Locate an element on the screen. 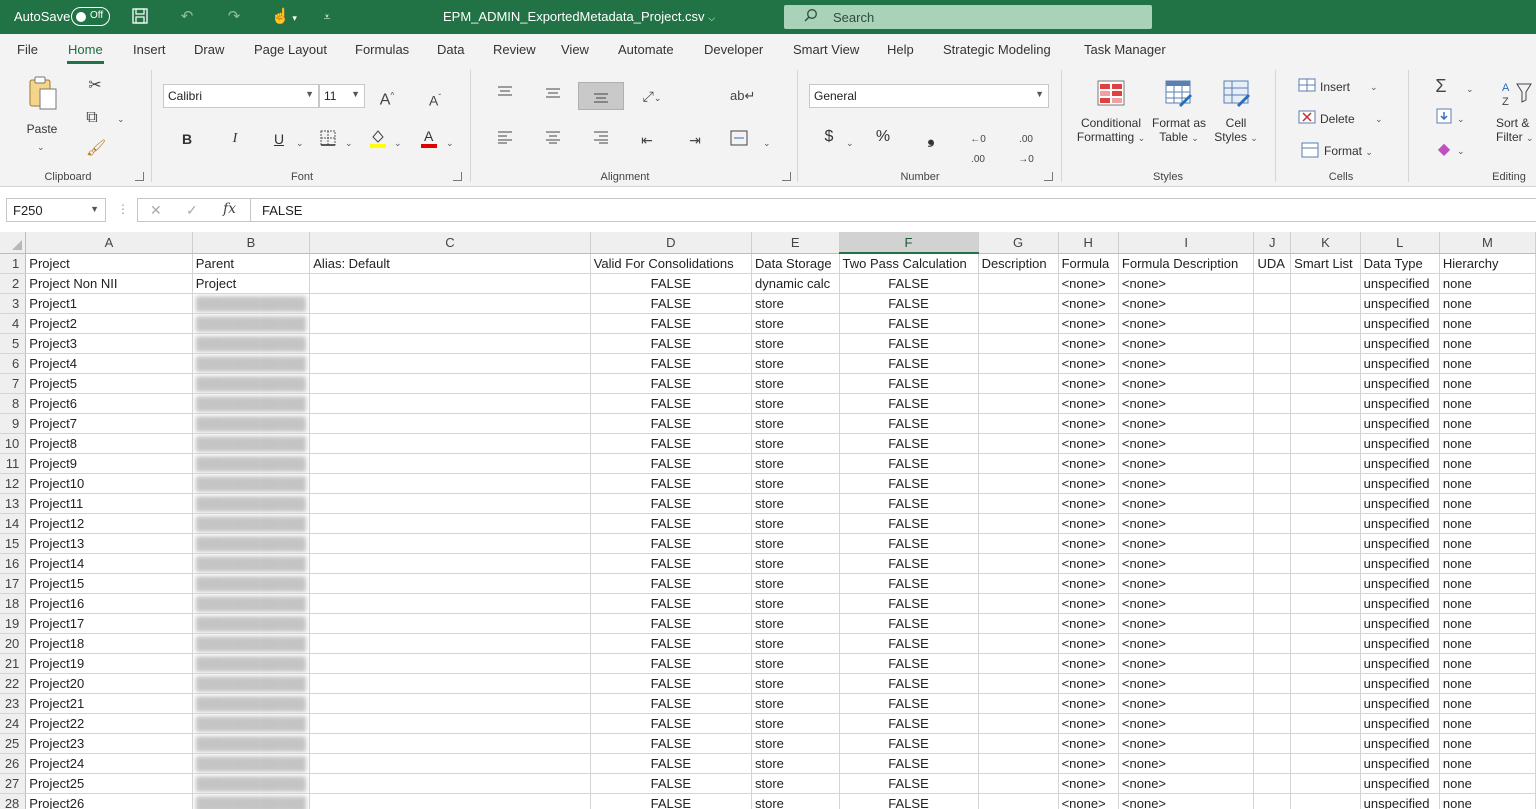 Image resolution: width=1536 pixels, height=809 pixels. cell: Data Type is located at coordinates (1400, 263).